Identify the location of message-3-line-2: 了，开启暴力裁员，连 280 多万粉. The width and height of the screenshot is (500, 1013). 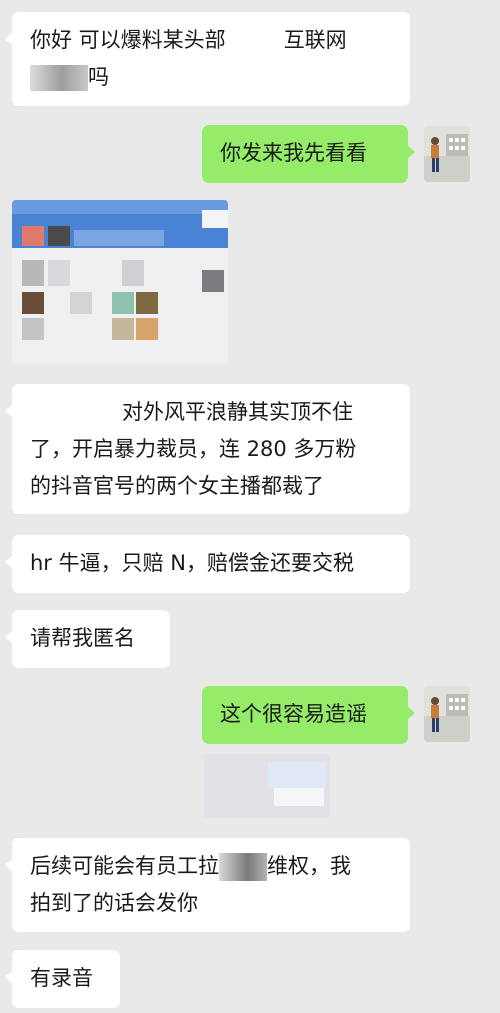
(193, 449).